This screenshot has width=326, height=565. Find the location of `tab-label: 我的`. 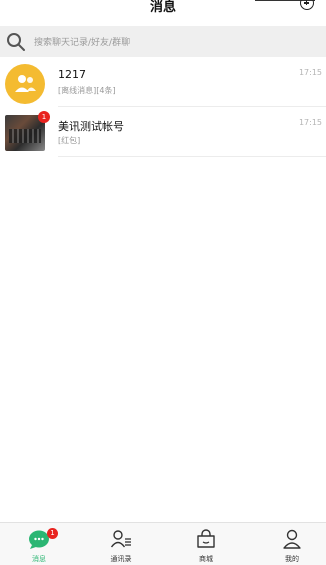

tab-label: 我的 is located at coordinates (292, 559).